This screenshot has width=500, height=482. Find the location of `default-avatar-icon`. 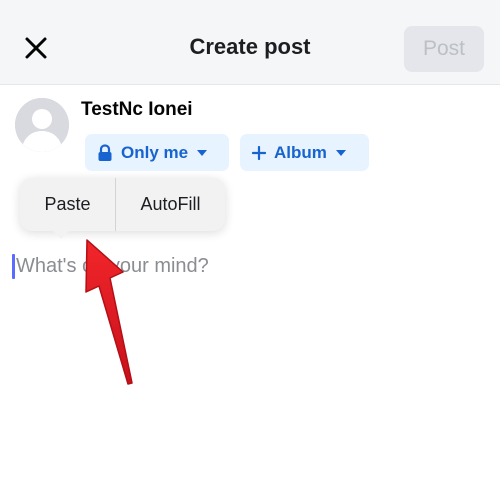

default-avatar-icon is located at coordinates (42, 125).